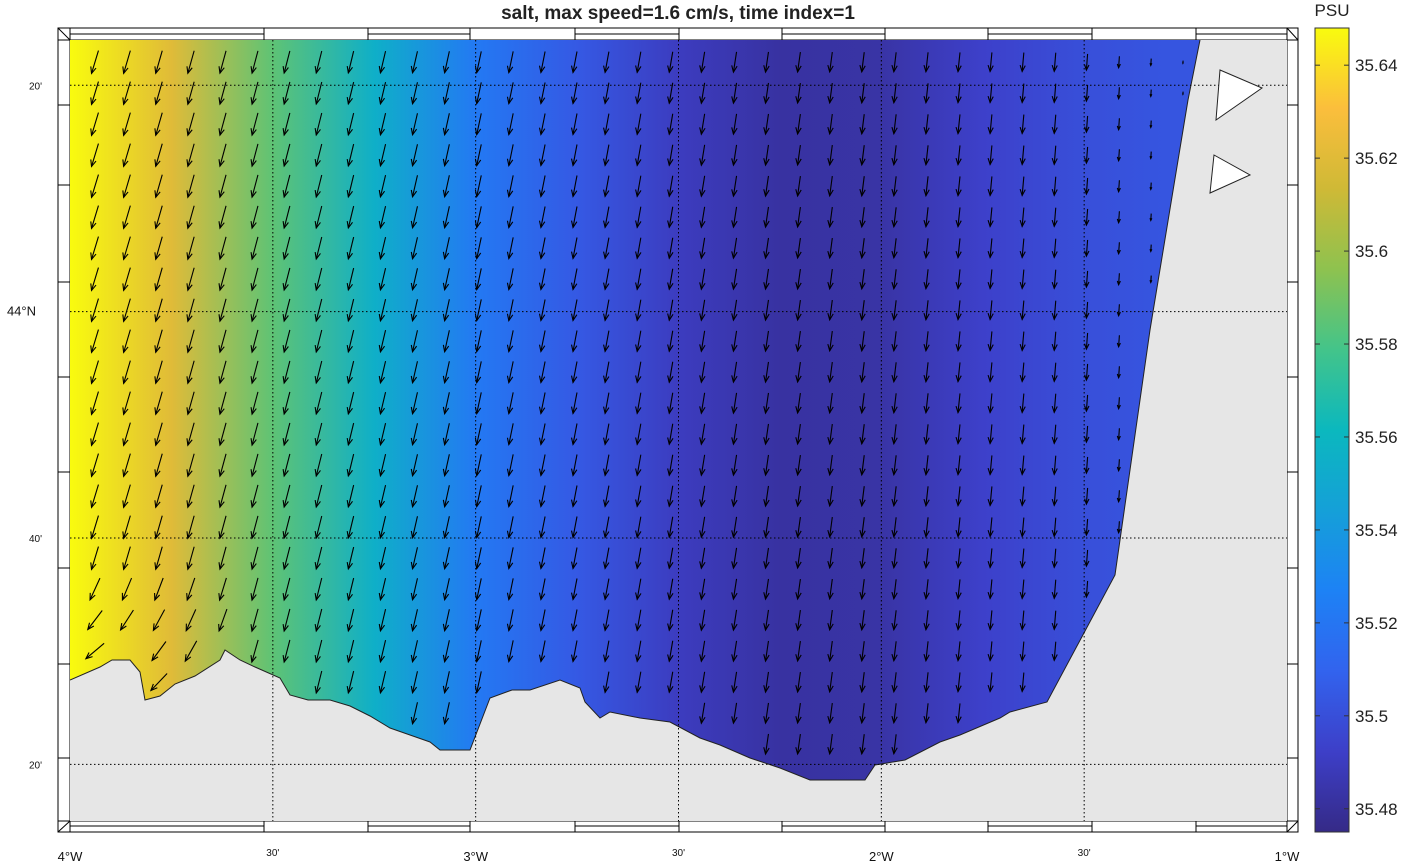 The image size is (1406, 864). I want to click on x-tick-label: 3°W, so click(475, 856).